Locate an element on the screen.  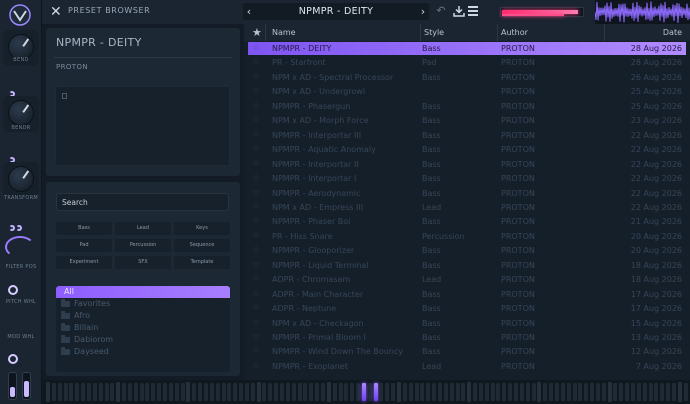
table-row: ☆ NPMPR - Phasergun Bass PROTON 25 Aug 2026 is located at coordinates (467, 106).